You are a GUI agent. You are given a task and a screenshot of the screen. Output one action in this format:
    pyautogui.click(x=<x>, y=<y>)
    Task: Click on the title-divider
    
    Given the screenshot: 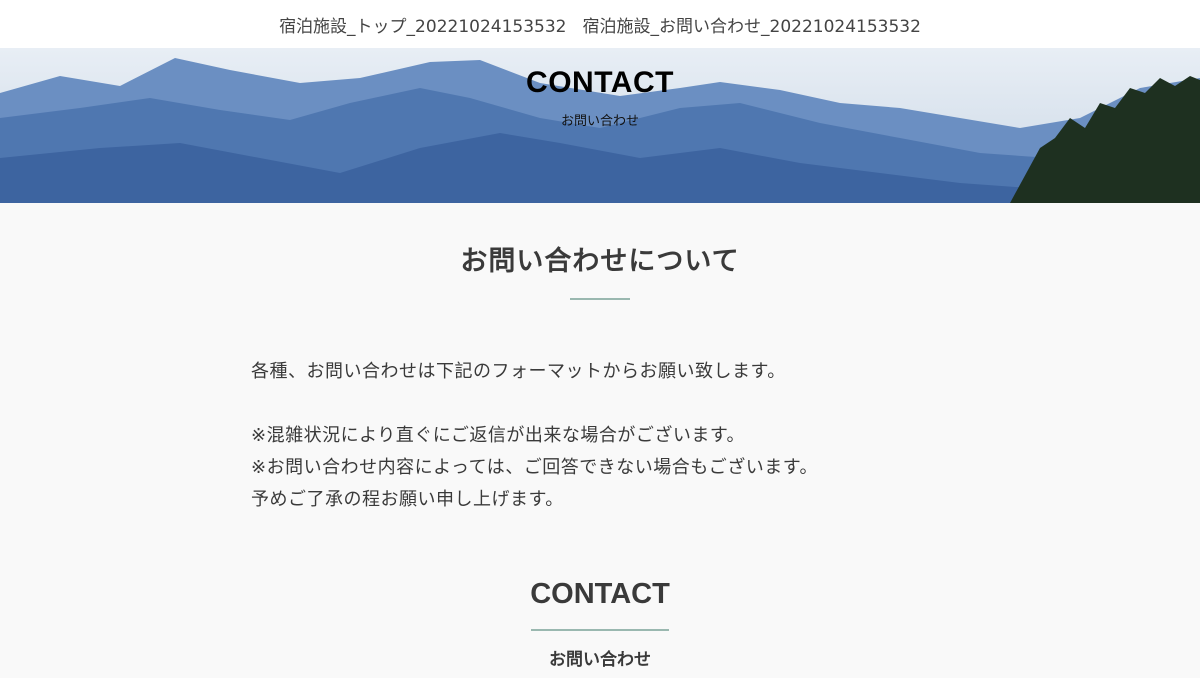 What is the action you would take?
    pyautogui.click(x=600, y=299)
    